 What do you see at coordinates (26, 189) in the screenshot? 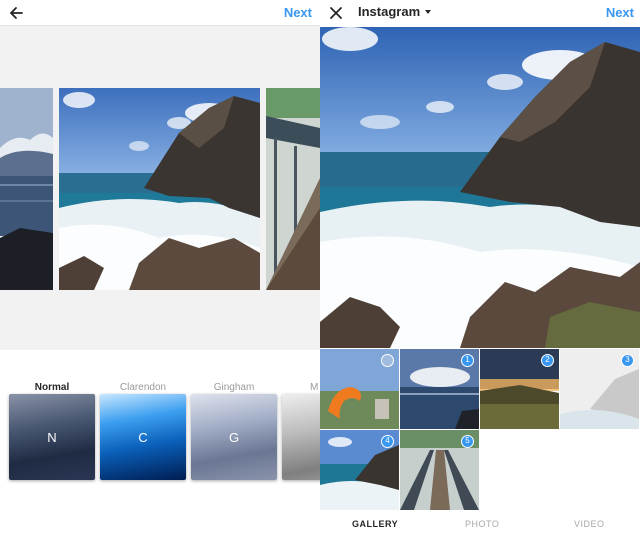
I see `carousel-photo-previous` at bounding box center [26, 189].